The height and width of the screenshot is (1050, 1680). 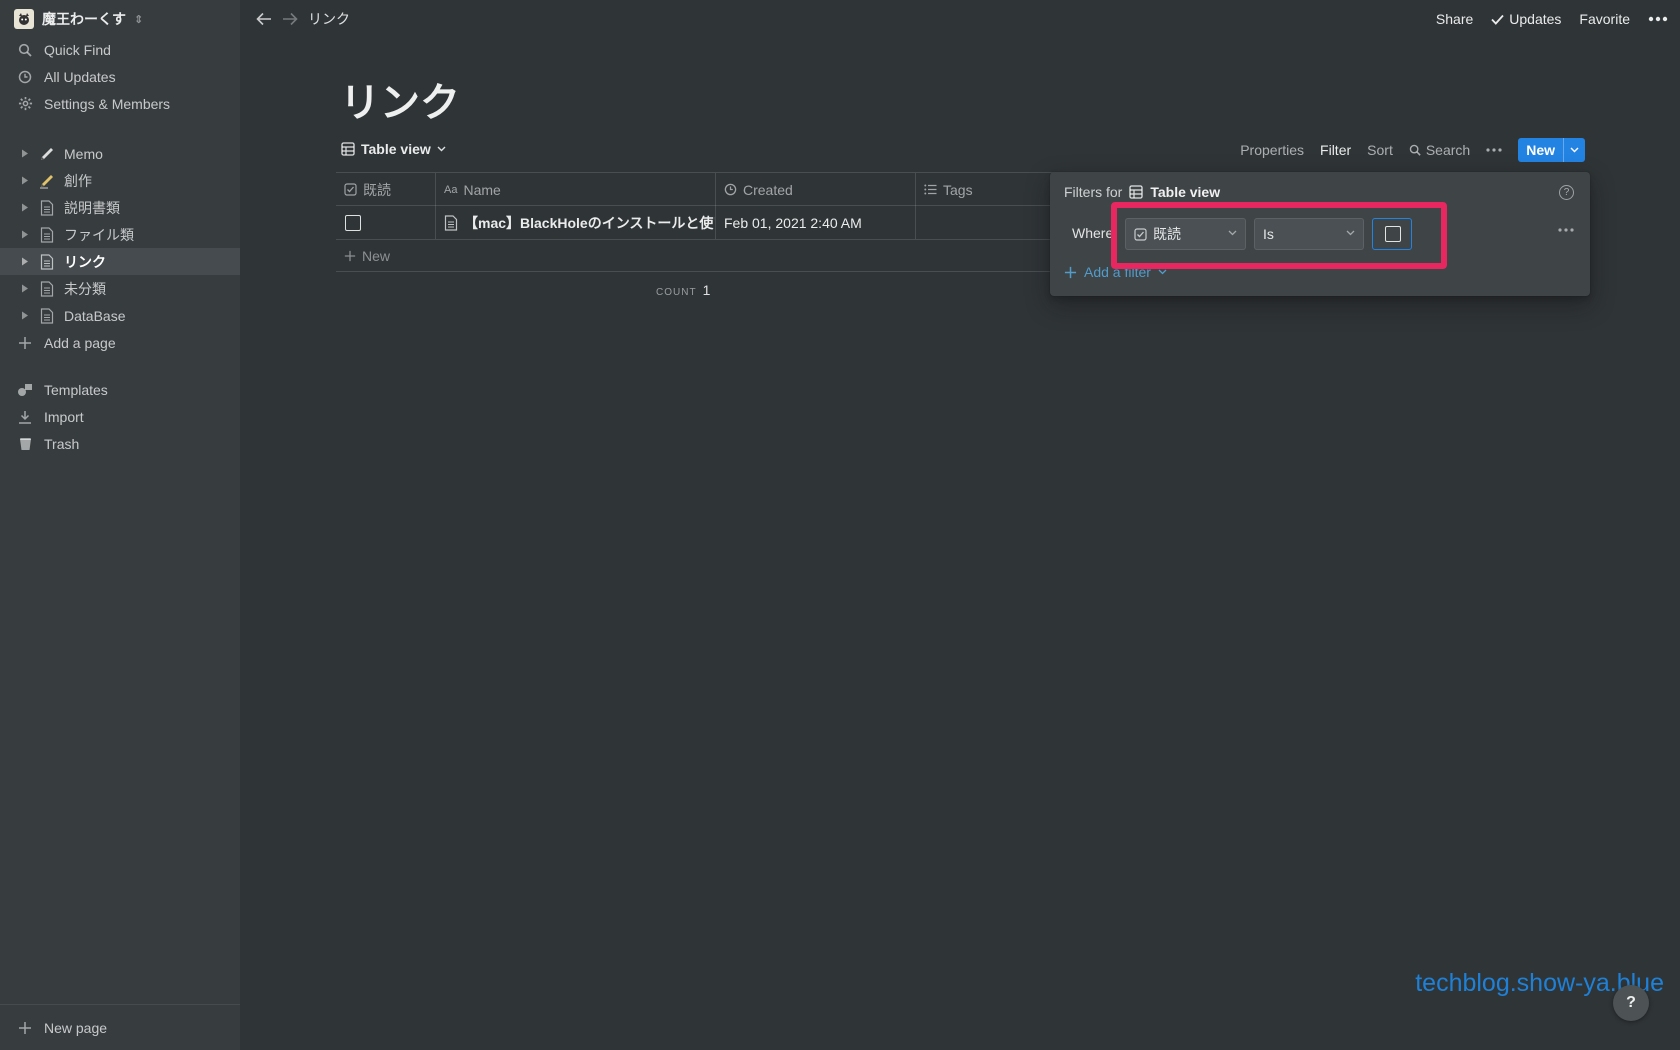 I want to click on sidebar-item-label: Quick Find, so click(x=77, y=49).